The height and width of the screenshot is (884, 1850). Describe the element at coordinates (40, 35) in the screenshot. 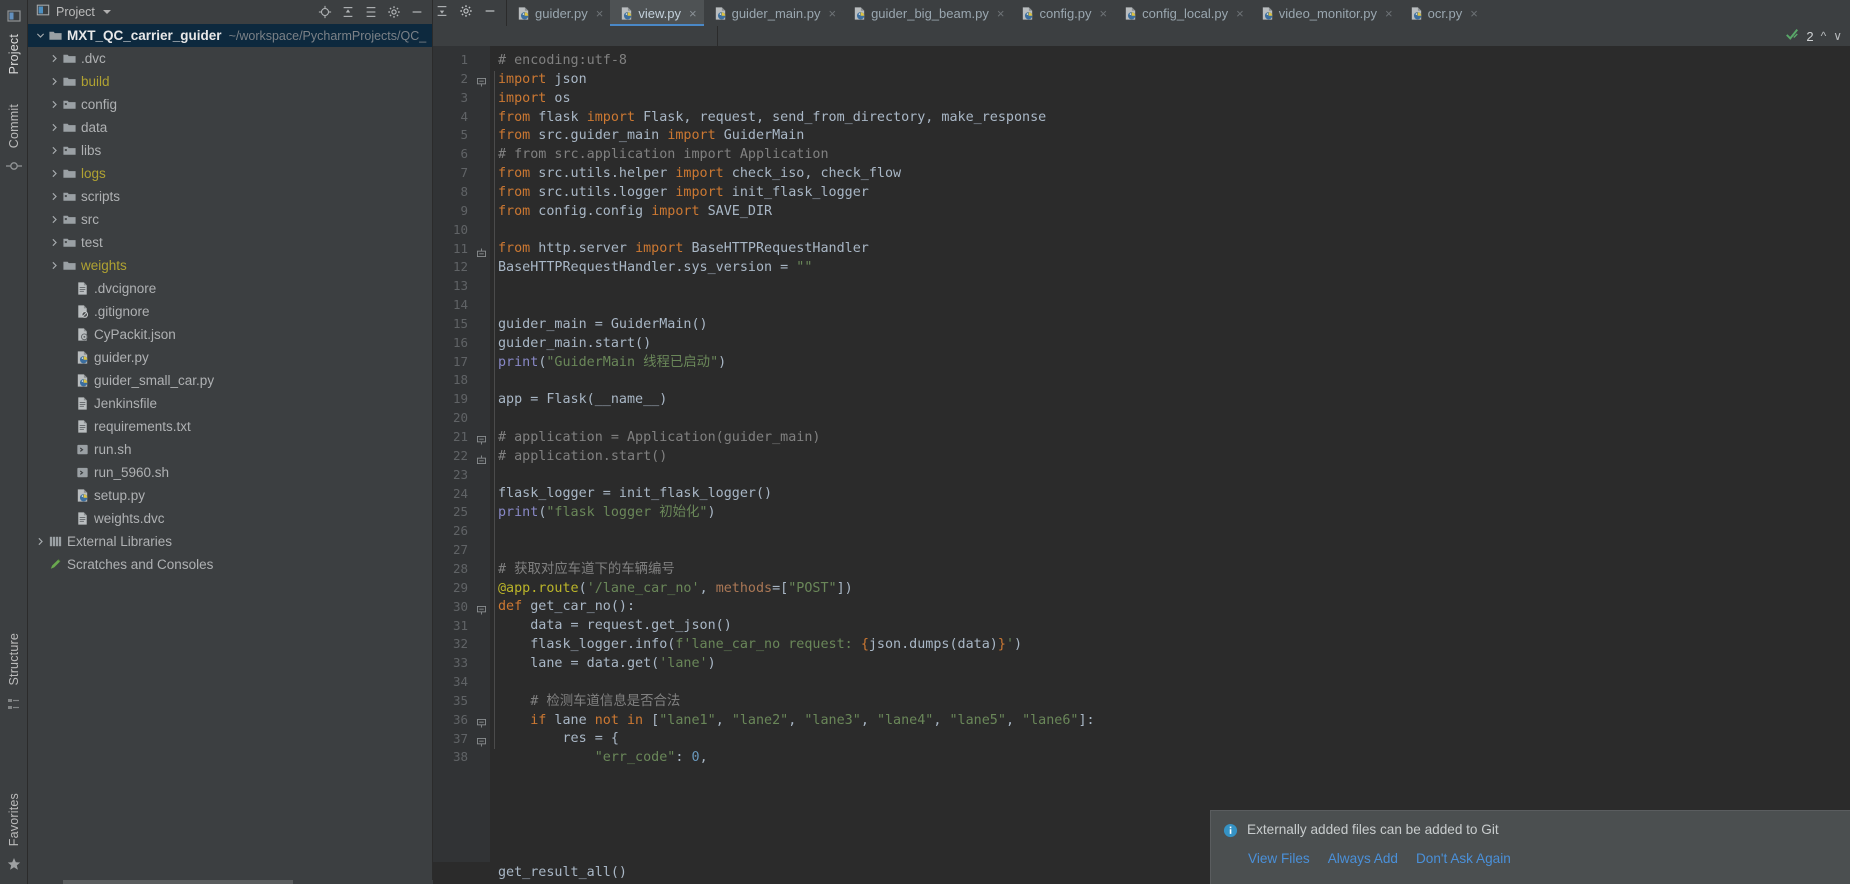

I see `chevron-down-icon` at that location.